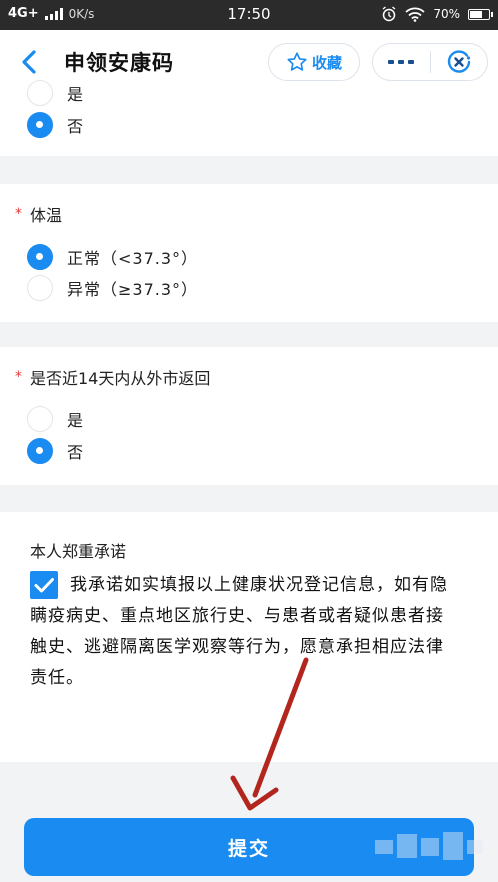 The height and width of the screenshot is (882, 498). I want to click on battery-percent: 70%, so click(446, 14).